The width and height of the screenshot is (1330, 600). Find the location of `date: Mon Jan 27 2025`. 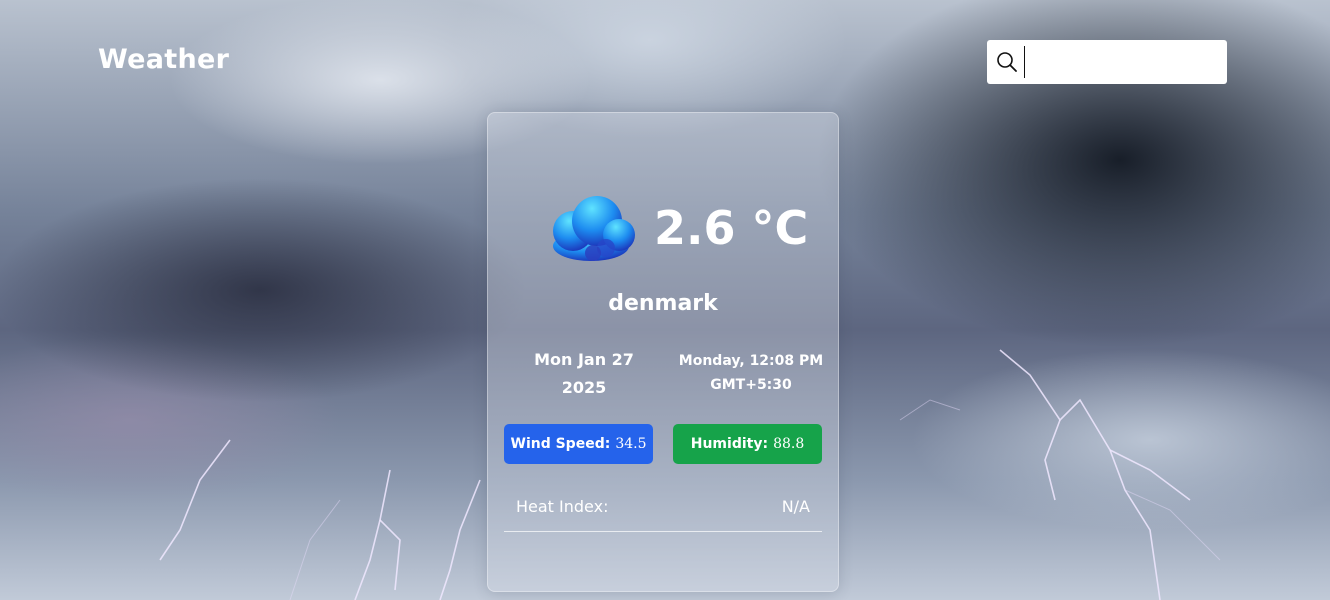

date: Mon Jan 27 2025 is located at coordinates (584, 374).